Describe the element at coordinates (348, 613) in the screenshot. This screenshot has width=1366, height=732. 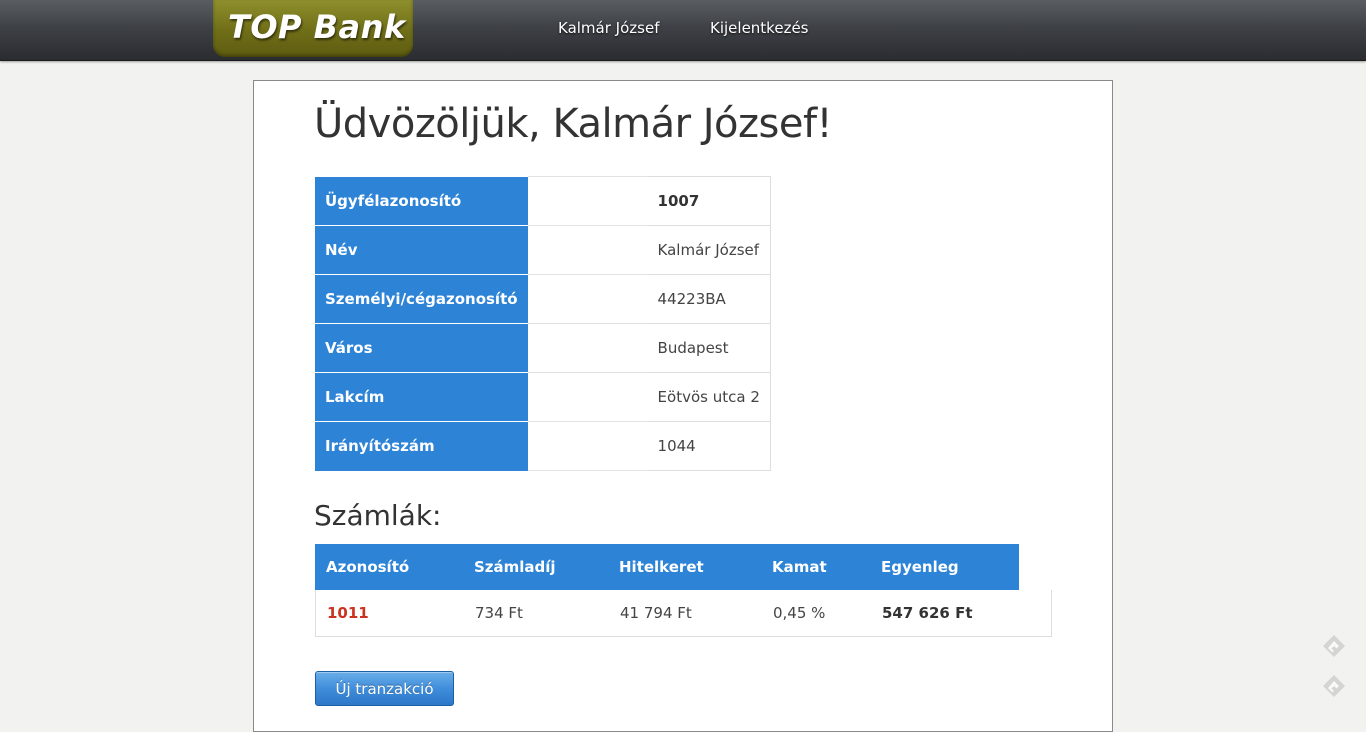
I see `account-id-link: 1011` at that location.